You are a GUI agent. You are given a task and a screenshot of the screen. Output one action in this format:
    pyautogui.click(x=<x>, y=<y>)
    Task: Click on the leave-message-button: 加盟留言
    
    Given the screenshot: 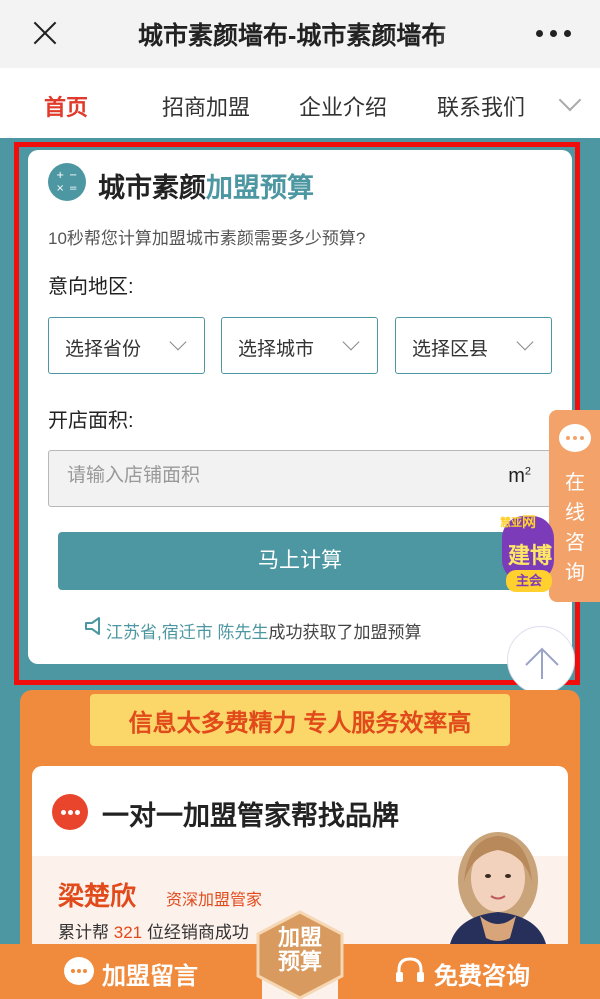 What is the action you would take?
    pyautogui.click(x=131, y=971)
    